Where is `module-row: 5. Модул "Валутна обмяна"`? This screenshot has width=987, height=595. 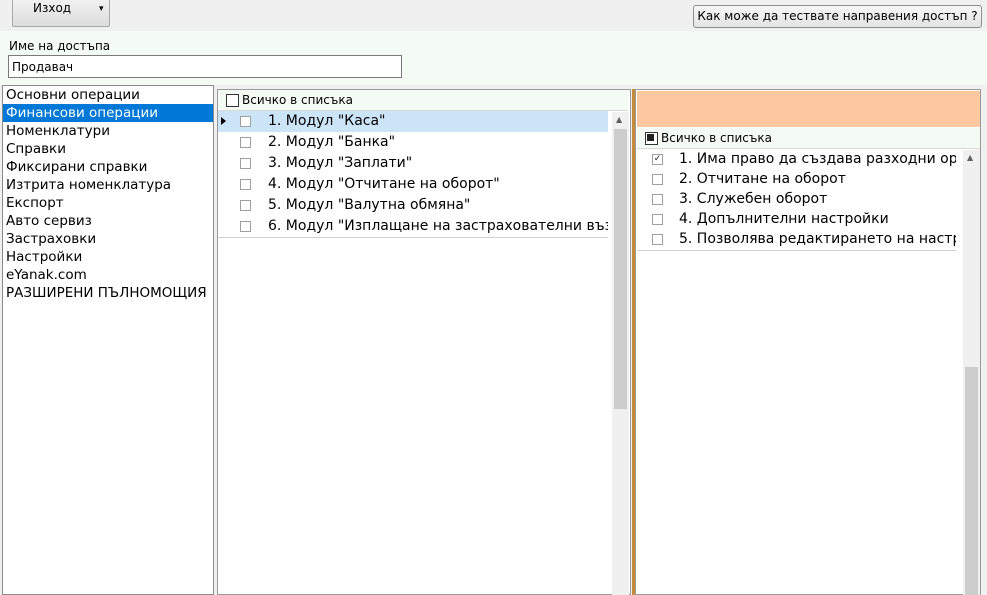 module-row: 5. Модул "Валутна обмяна" is located at coordinates (413, 206).